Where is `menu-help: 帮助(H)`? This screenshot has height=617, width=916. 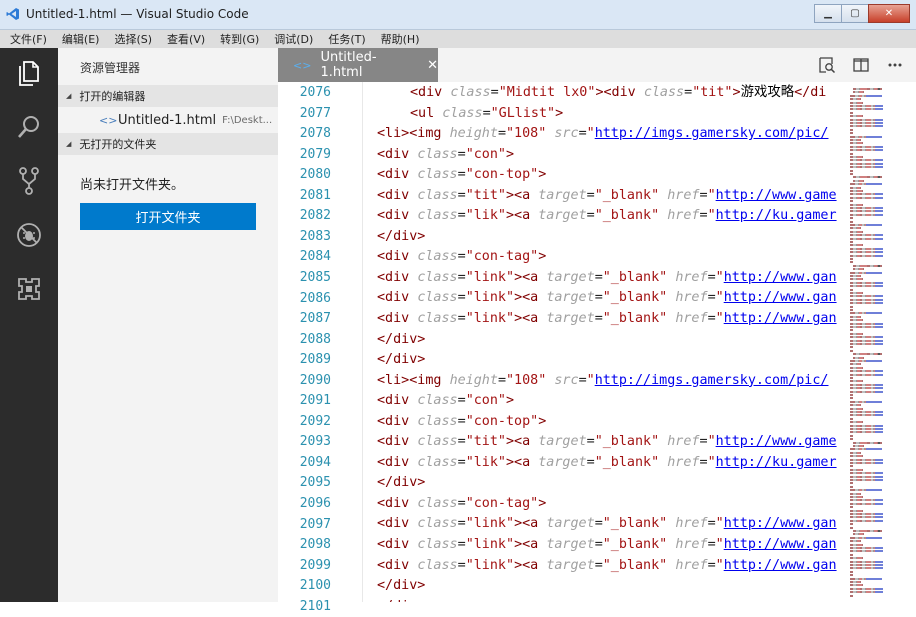
menu-help: 帮助(H) is located at coordinates (399, 39).